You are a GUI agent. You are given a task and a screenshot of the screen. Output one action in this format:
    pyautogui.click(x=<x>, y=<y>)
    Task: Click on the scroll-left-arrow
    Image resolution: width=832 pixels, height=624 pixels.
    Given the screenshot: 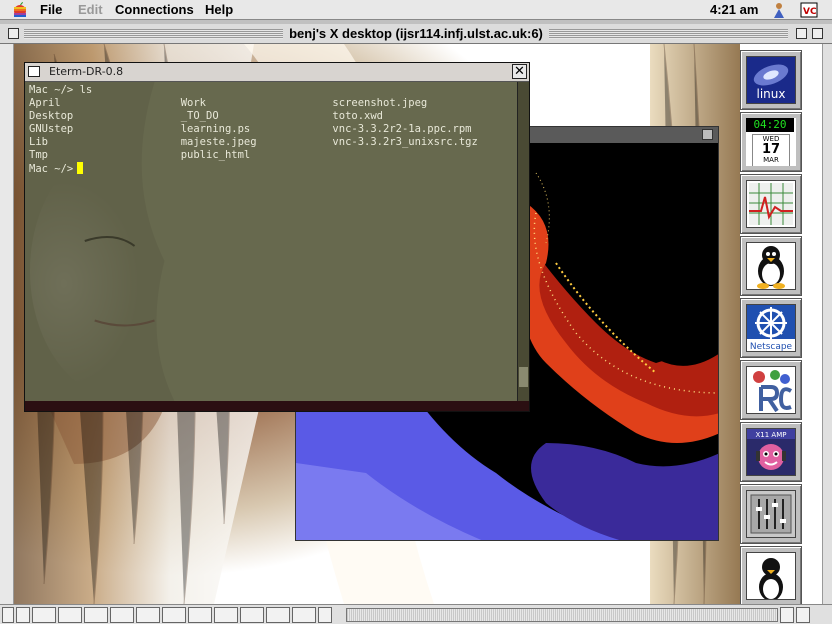 What is the action you would take?
    pyautogui.click(x=787, y=615)
    